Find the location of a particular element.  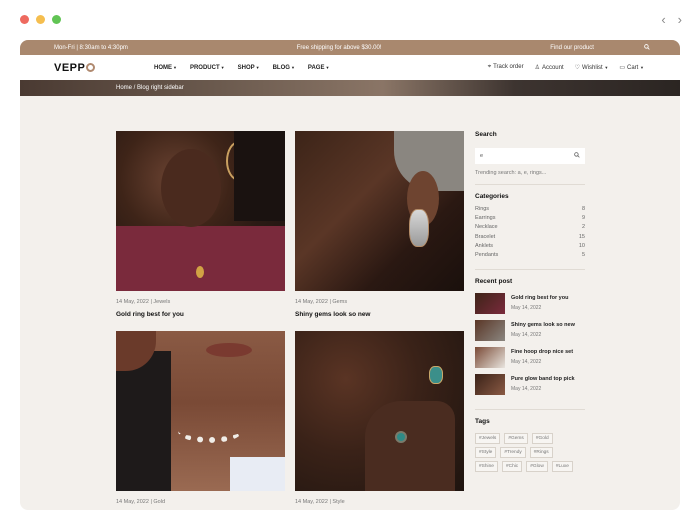

post-meta: 14 May, 2022 | Style is located at coordinates (320, 502).